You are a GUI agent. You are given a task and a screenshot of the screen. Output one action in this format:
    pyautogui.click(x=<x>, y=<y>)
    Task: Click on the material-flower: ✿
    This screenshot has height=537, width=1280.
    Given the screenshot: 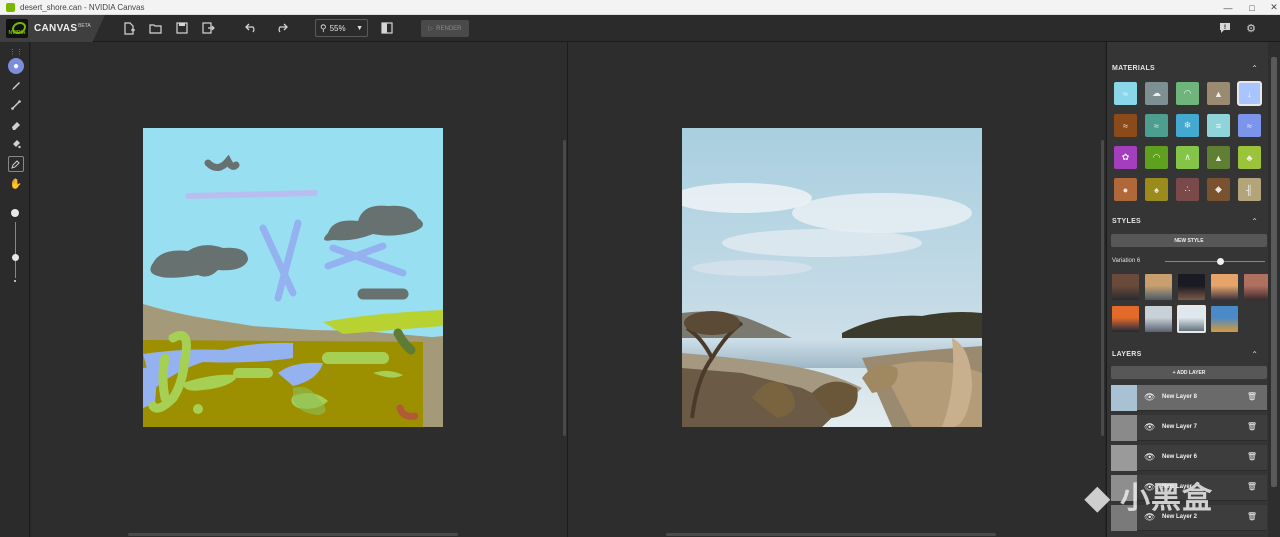 What is the action you would take?
    pyautogui.click(x=1125, y=157)
    